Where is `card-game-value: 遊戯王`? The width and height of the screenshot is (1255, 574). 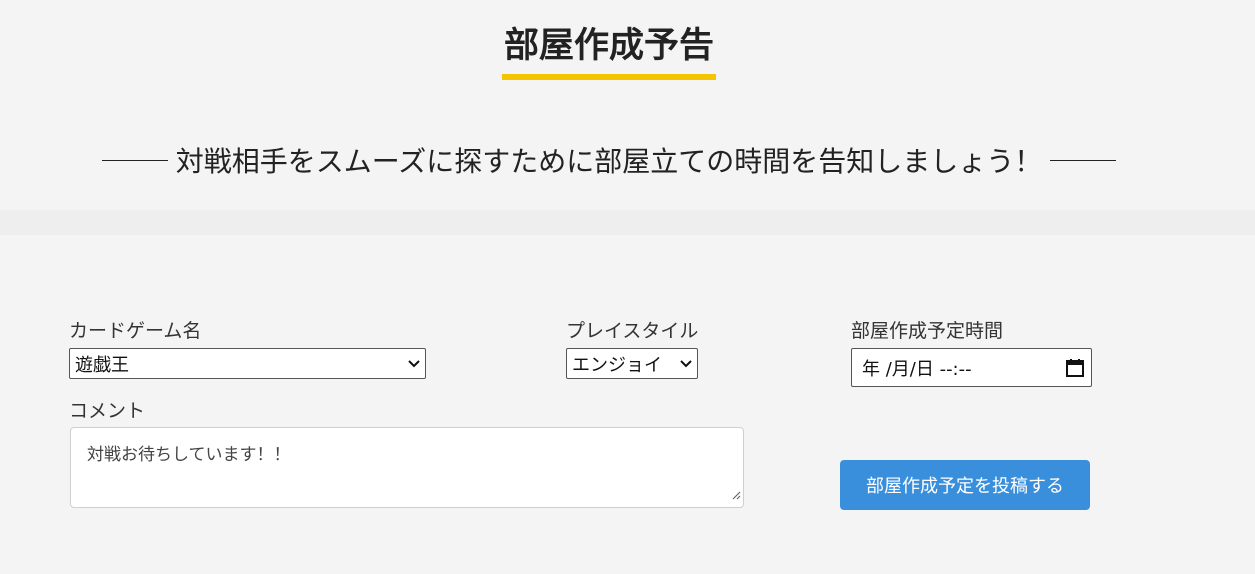
card-game-value: 遊戯王 is located at coordinates (102, 365).